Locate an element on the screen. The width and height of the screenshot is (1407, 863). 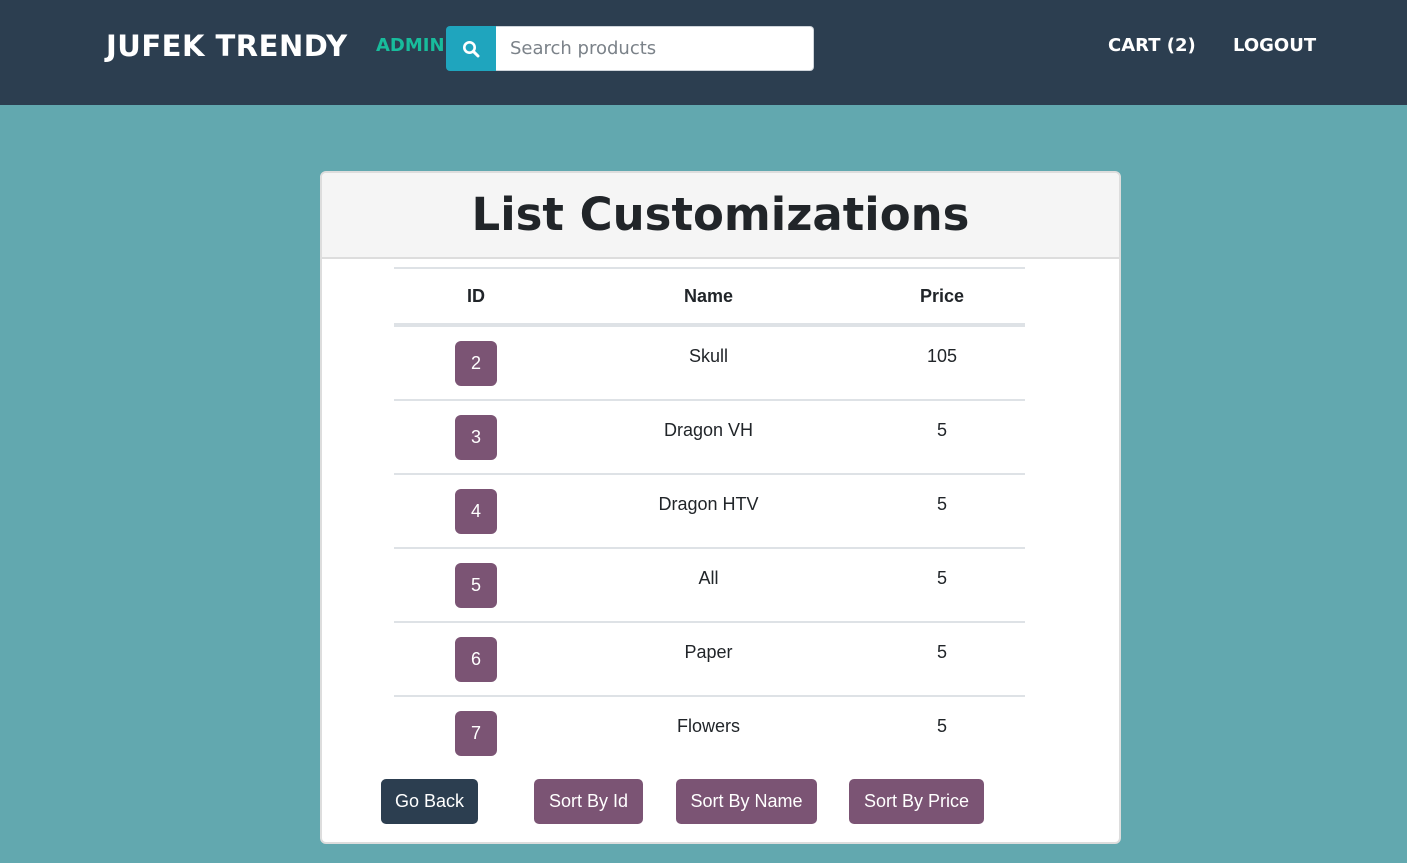
id-badge: 3 is located at coordinates (476, 437).